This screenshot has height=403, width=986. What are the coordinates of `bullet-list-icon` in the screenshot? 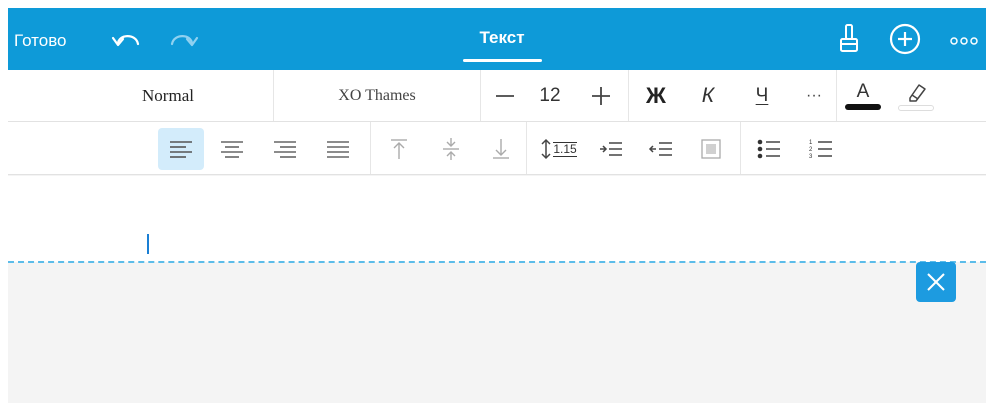 It's located at (768, 149).